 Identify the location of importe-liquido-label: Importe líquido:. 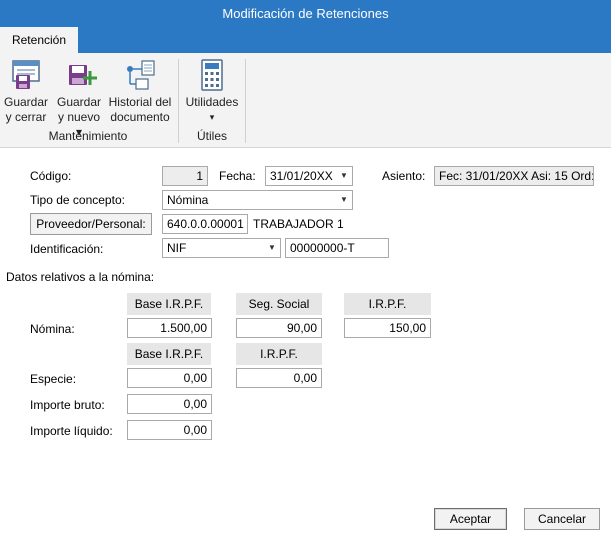
(71, 431).